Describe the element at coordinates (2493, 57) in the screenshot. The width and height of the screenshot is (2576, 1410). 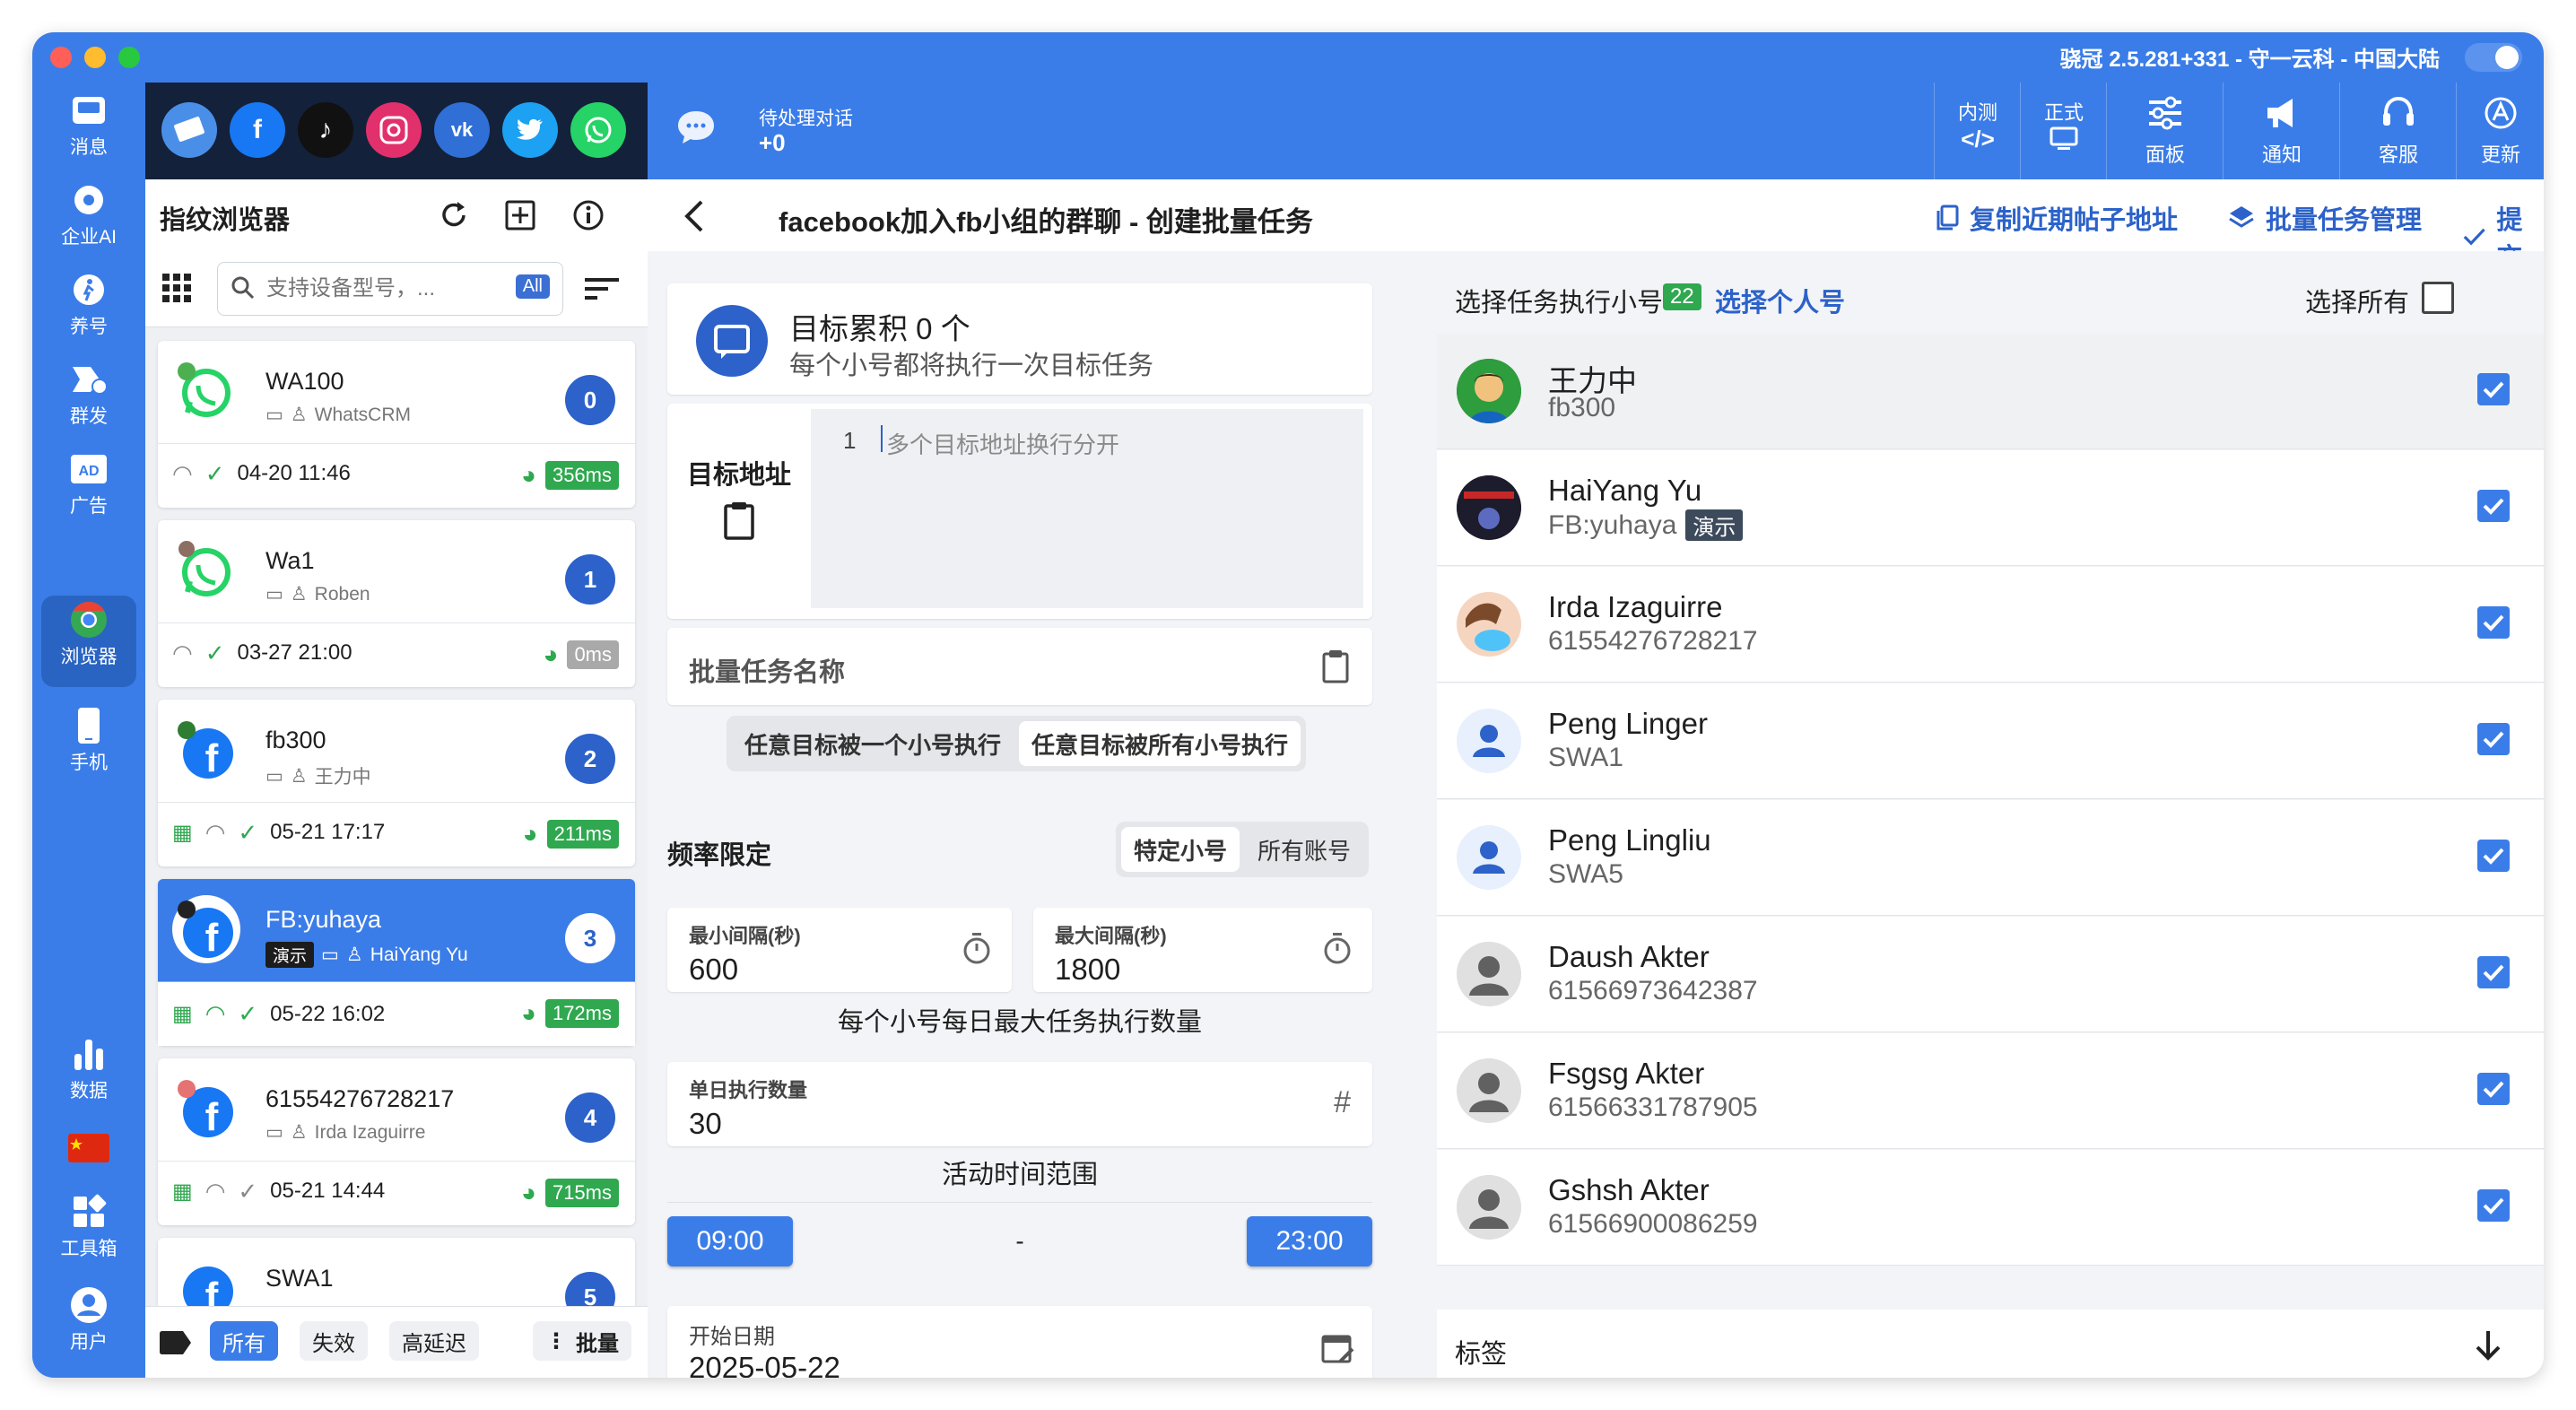
I see `theme-toggle` at that location.